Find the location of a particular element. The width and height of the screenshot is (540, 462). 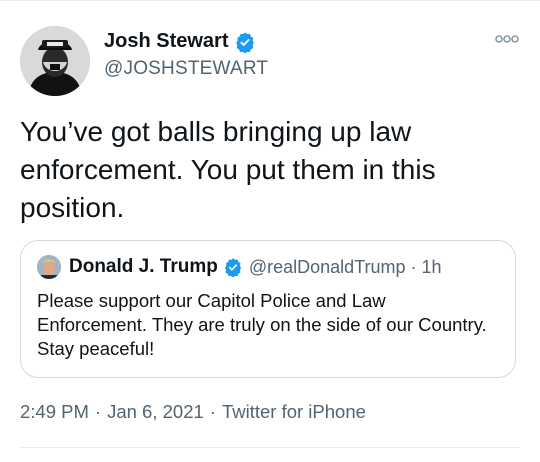

quoted-verified-badge-icon is located at coordinates (233, 267).